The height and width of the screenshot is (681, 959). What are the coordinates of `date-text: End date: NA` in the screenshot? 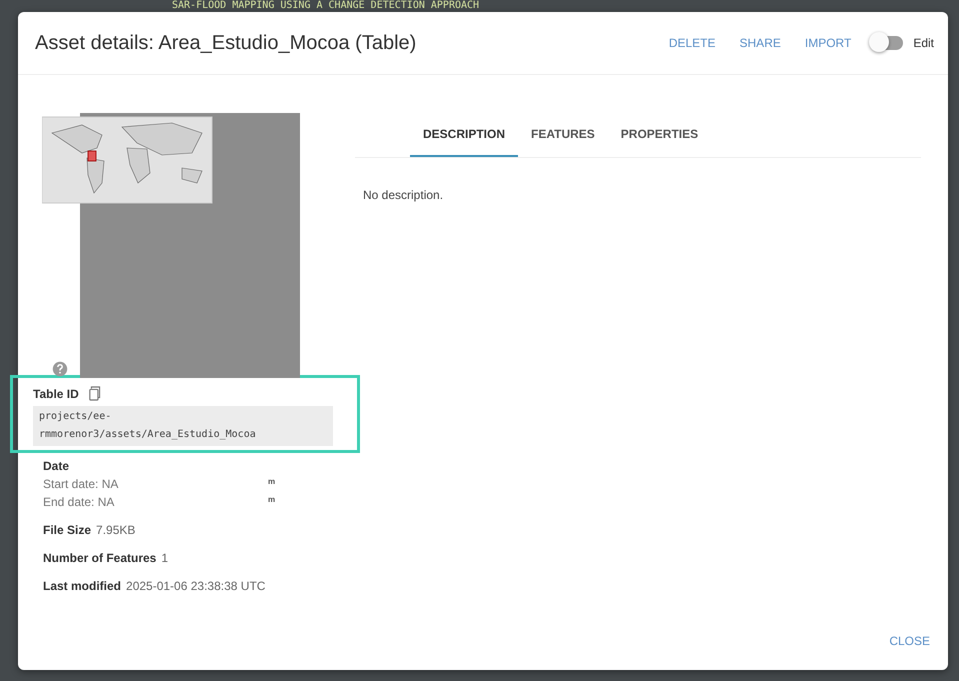 It's located at (79, 502).